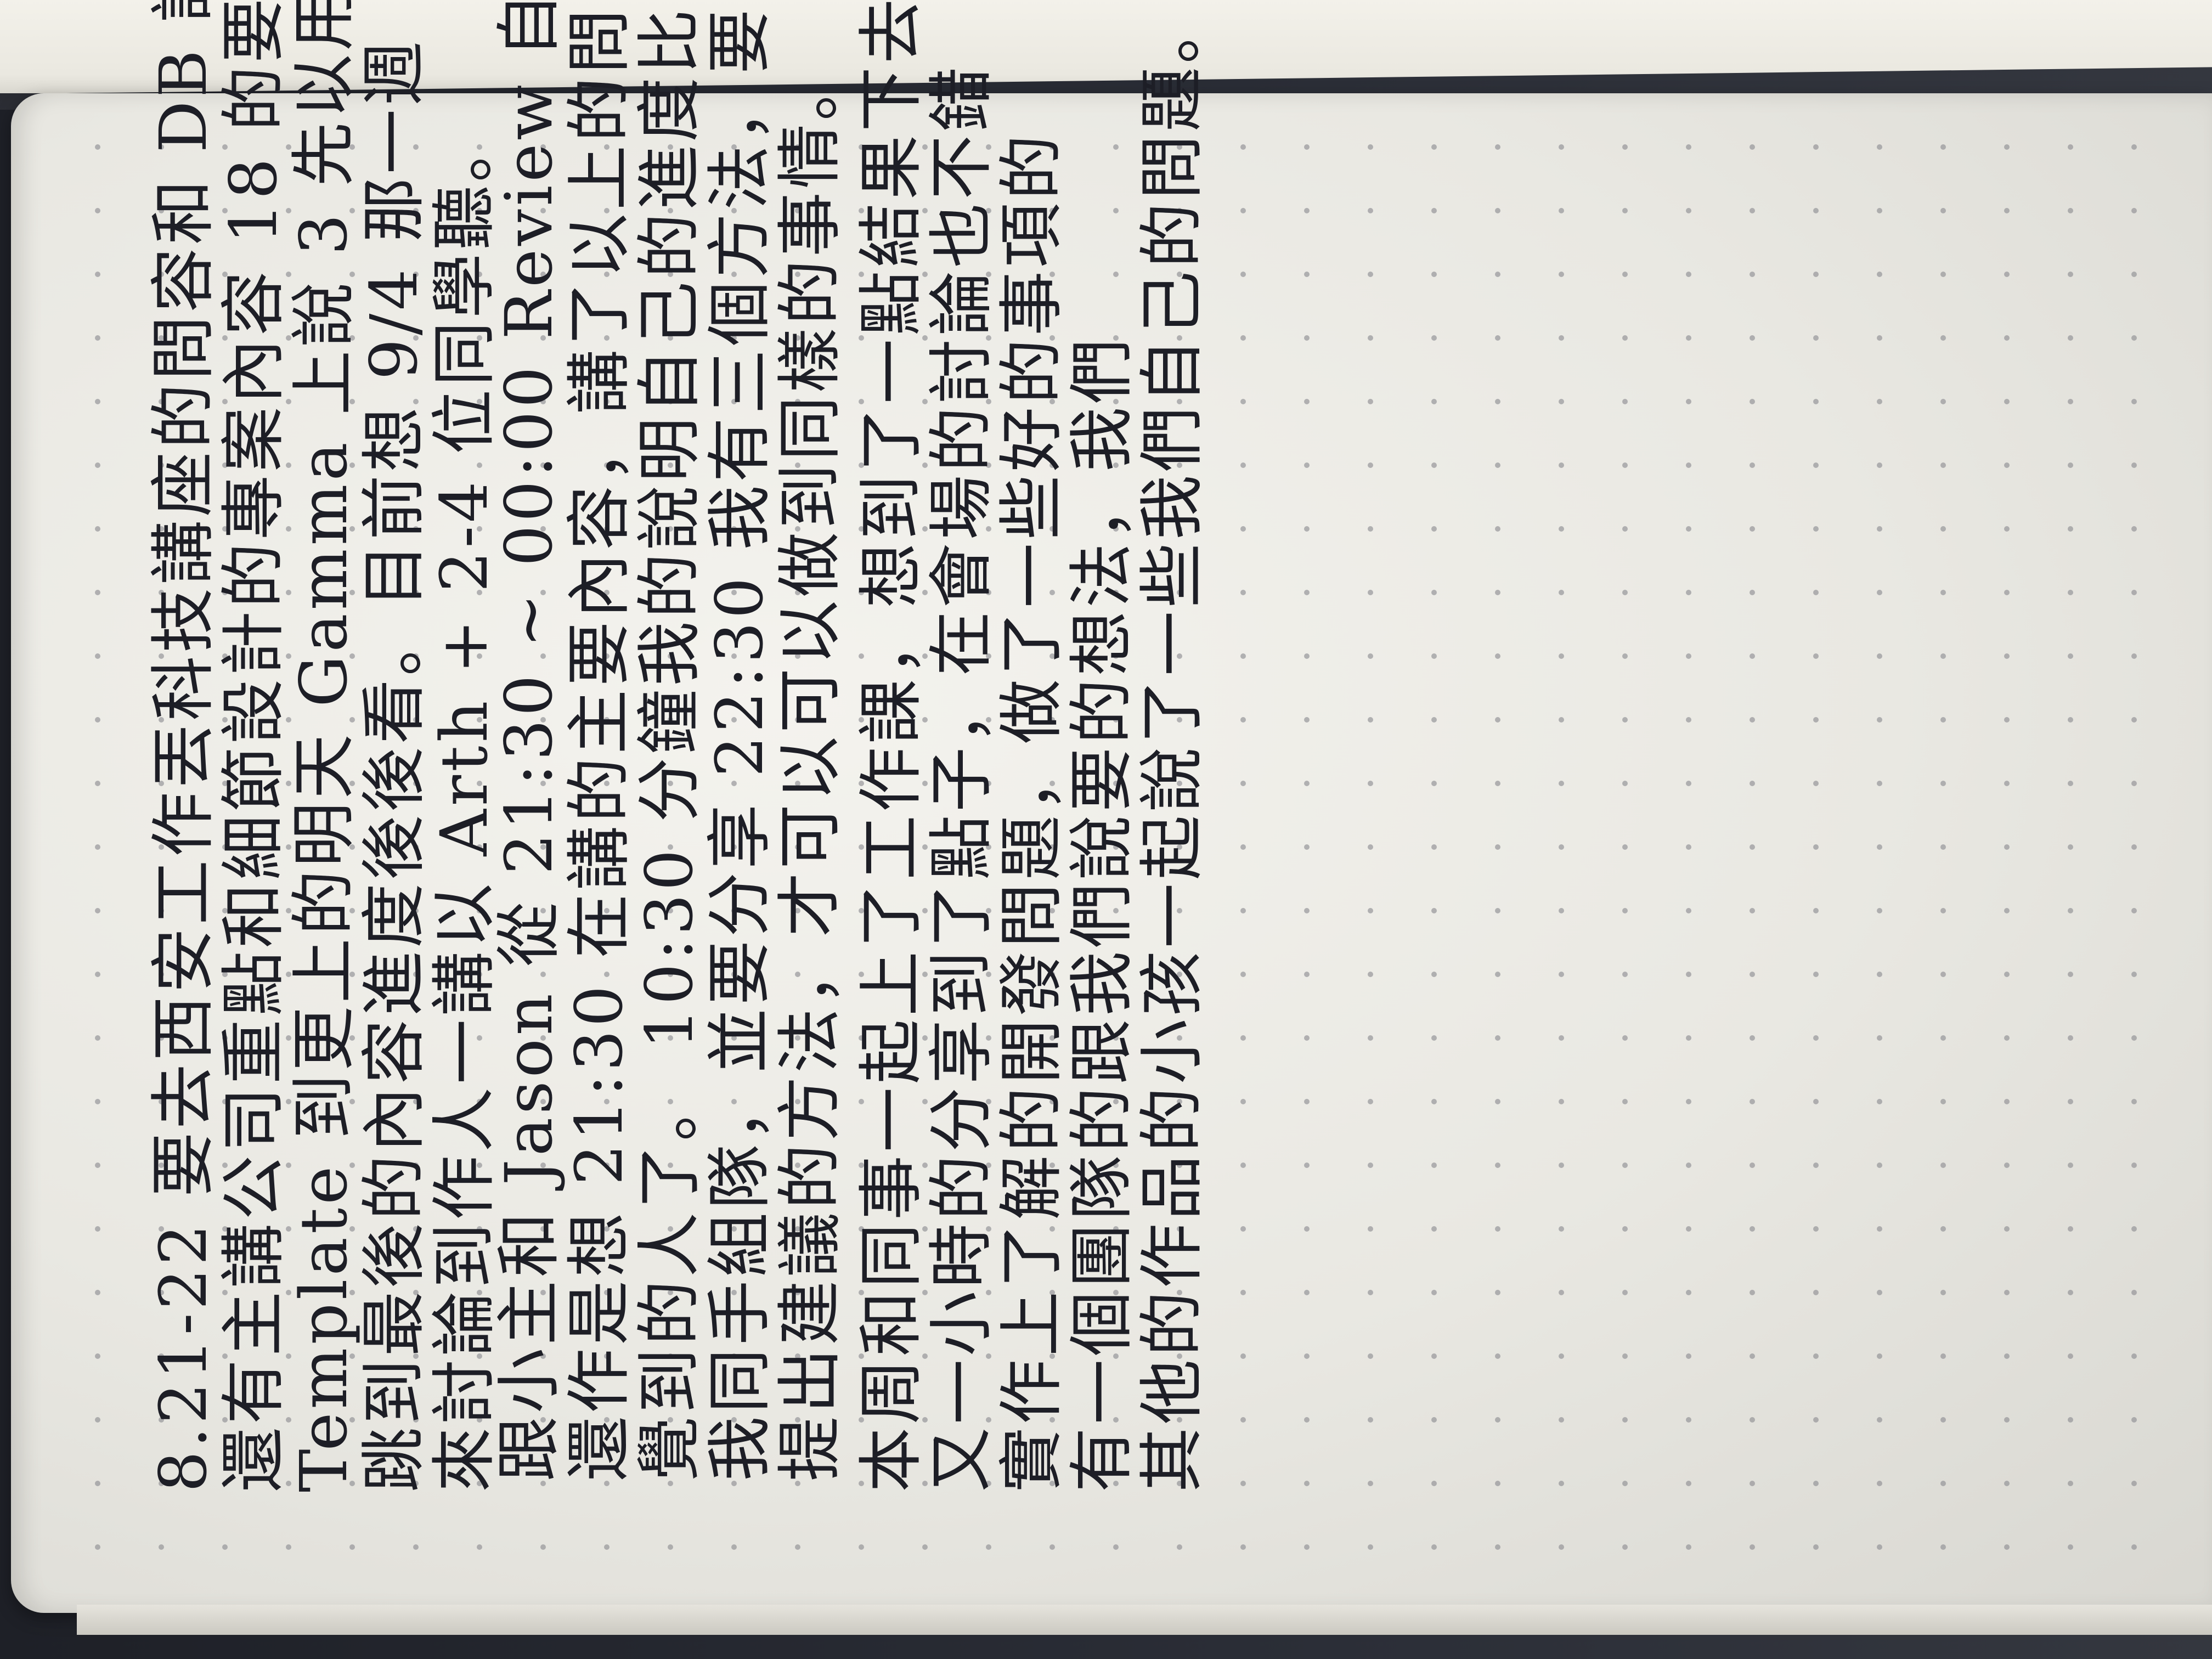  I want to click on note-line: 跟小主和 Jason 從 21:30 ~ 00:00 Review 自己我的, so click(529, 740).